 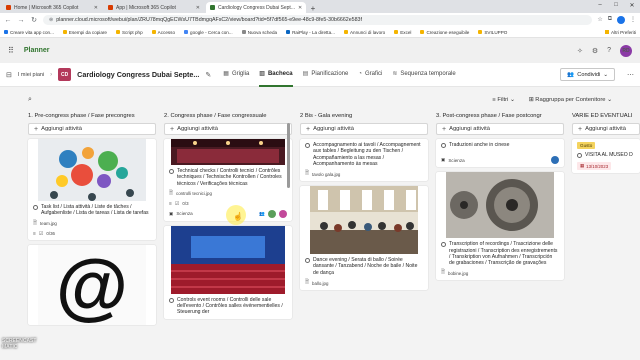 What do you see at coordinates (595, 51) in the screenshot?
I see `settings-icon: ⚙` at bounding box center [595, 51].